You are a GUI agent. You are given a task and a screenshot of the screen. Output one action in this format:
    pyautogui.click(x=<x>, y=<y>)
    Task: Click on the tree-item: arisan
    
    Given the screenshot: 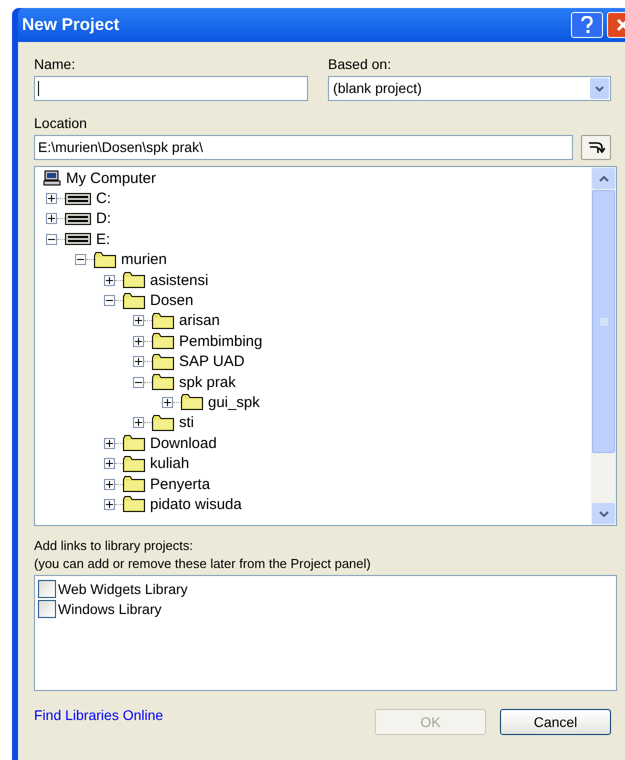 What is the action you would take?
    pyautogui.click(x=199, y=321)
    